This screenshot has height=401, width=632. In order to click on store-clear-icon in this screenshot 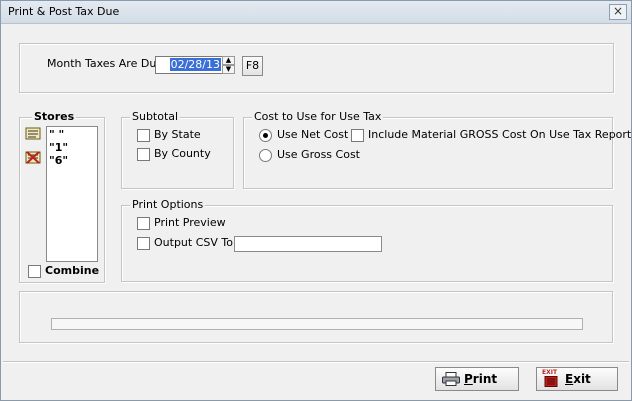, I will do `click(33, 158)`.